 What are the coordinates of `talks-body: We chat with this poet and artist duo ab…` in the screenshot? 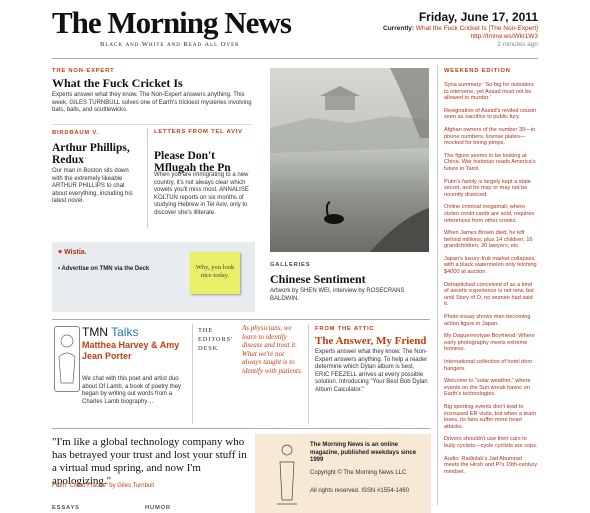 It's located at (132, 390).